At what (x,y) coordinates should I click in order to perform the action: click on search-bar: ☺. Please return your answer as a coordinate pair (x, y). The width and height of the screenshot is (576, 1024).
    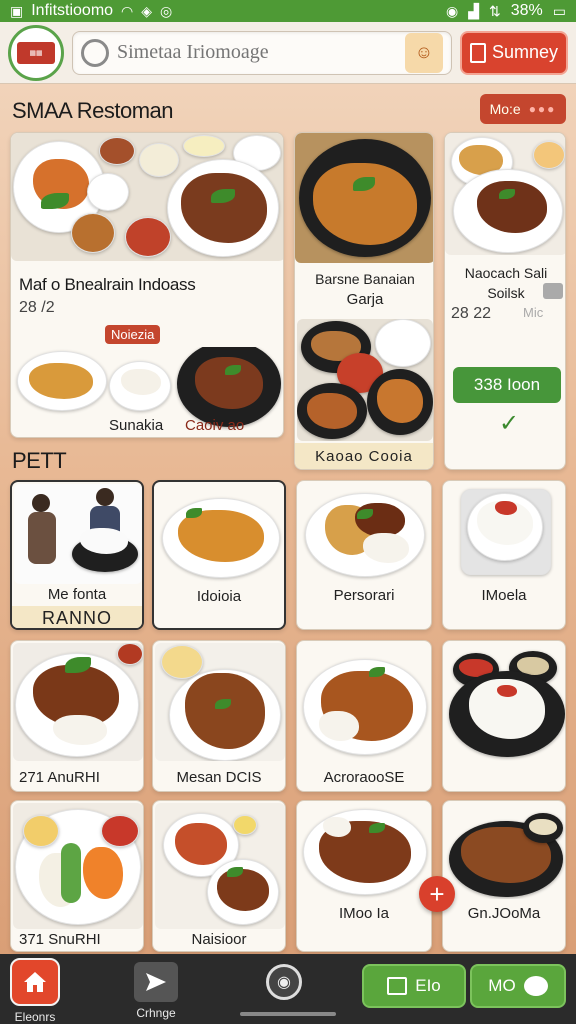
    Looking at the image, I should click on (262, 52).